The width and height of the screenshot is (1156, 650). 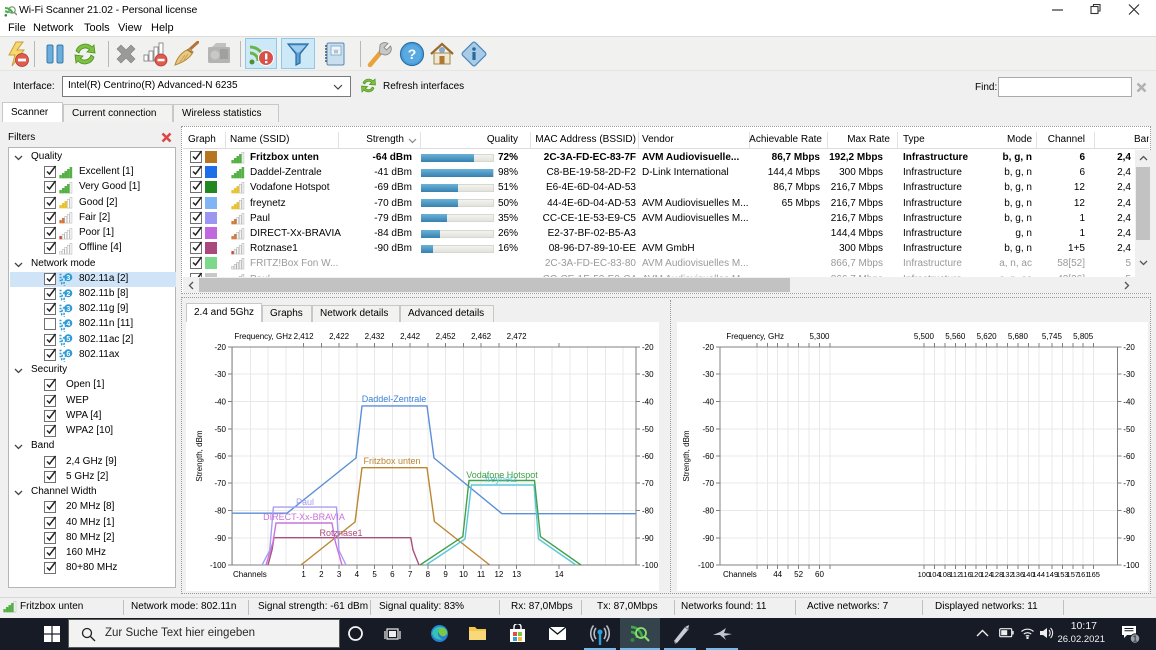 I want to click on svg-text: 9, so click(x=445, y=574).